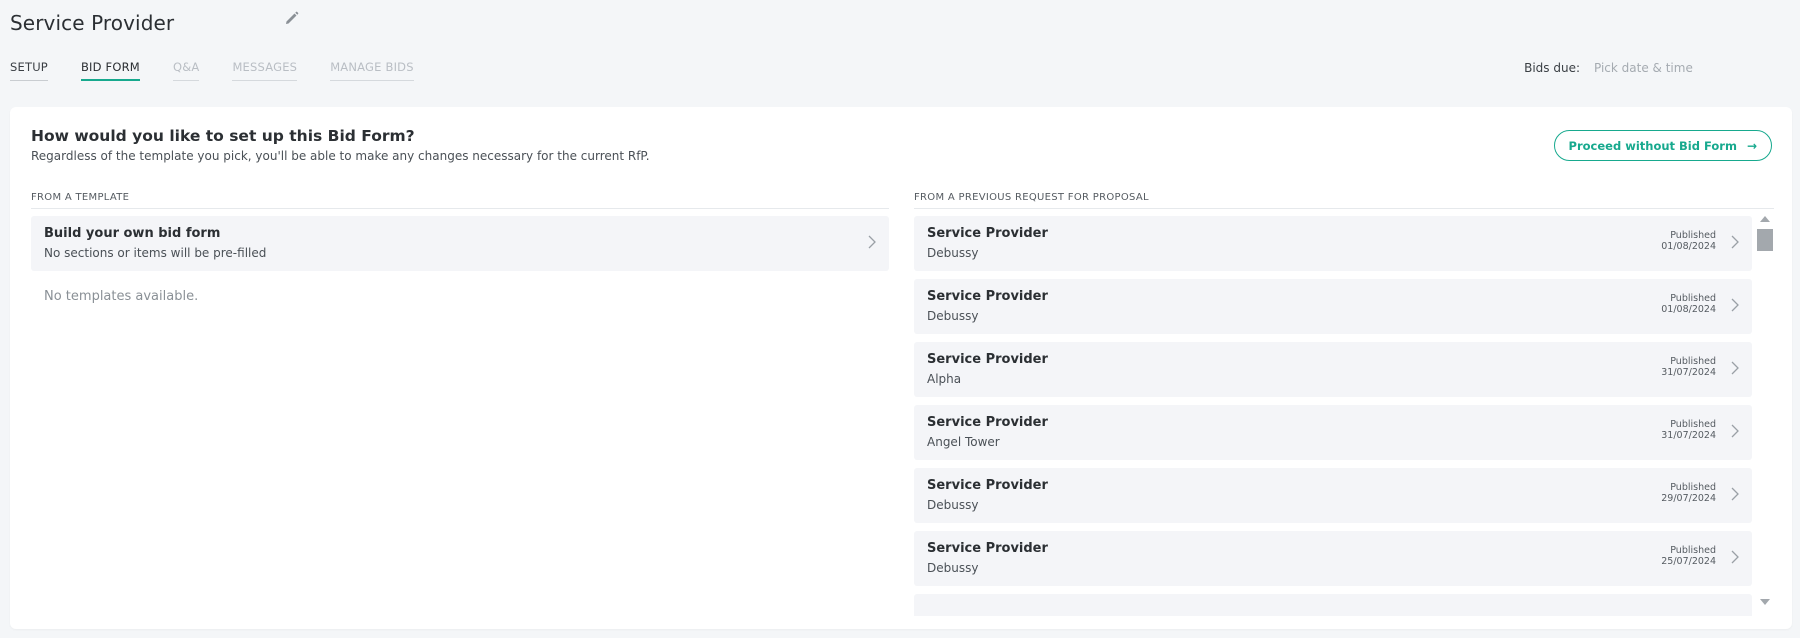  I want to click on page-title: Service Provider, so click(92, 23).